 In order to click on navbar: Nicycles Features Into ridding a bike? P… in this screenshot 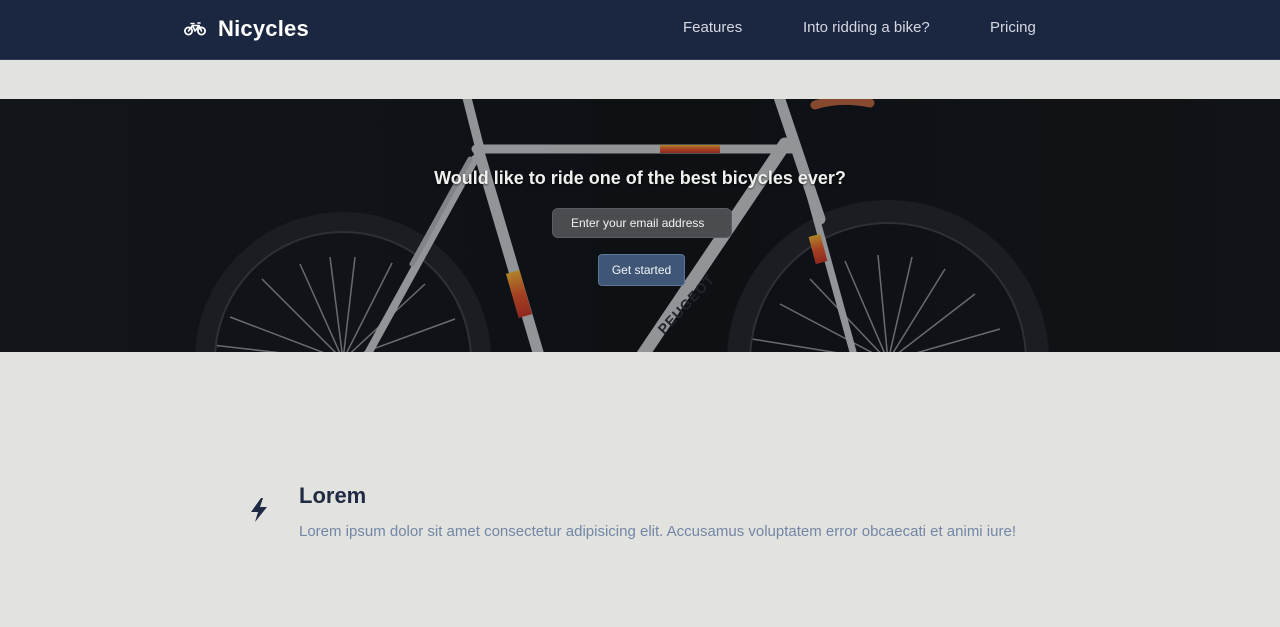, I will do `click(640, 30)`.